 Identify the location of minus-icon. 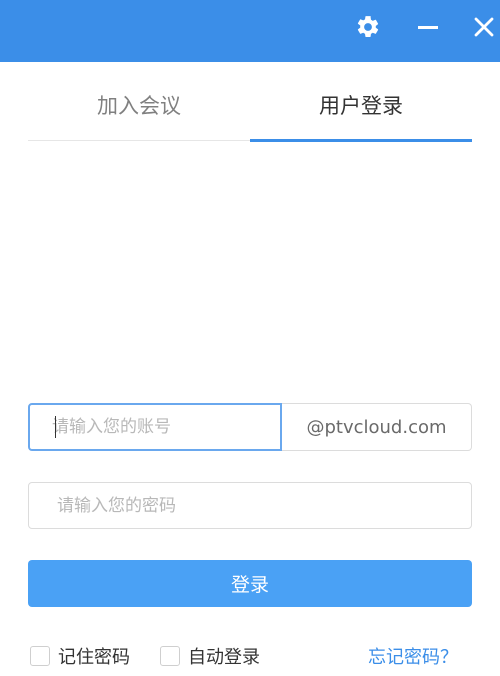
(428, 29).